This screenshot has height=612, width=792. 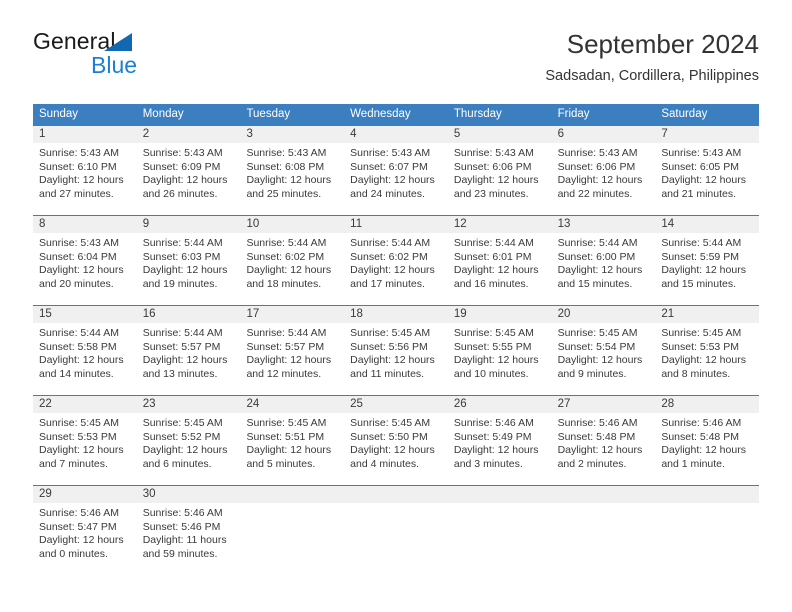 What do you see at coordinates (148, 58) in the screenshot?
I see `brand-logo: General Blue` at bounding box center [148, 58].